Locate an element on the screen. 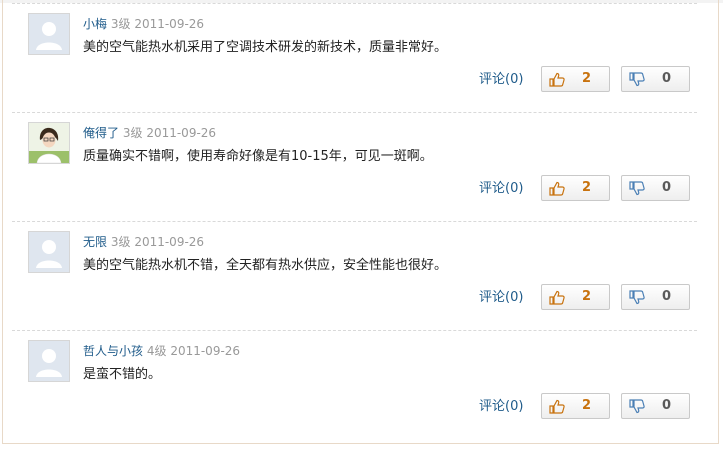 This screenshot has height=449, width=723. username-link: 哲人与小孩 is located at coordinates (113, 351).